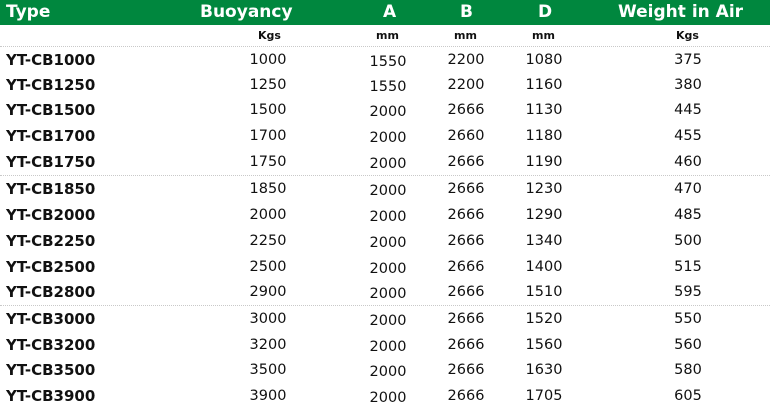 The image size is (770, 411). I want to click on d-cell: 1180, so click(544, 136).